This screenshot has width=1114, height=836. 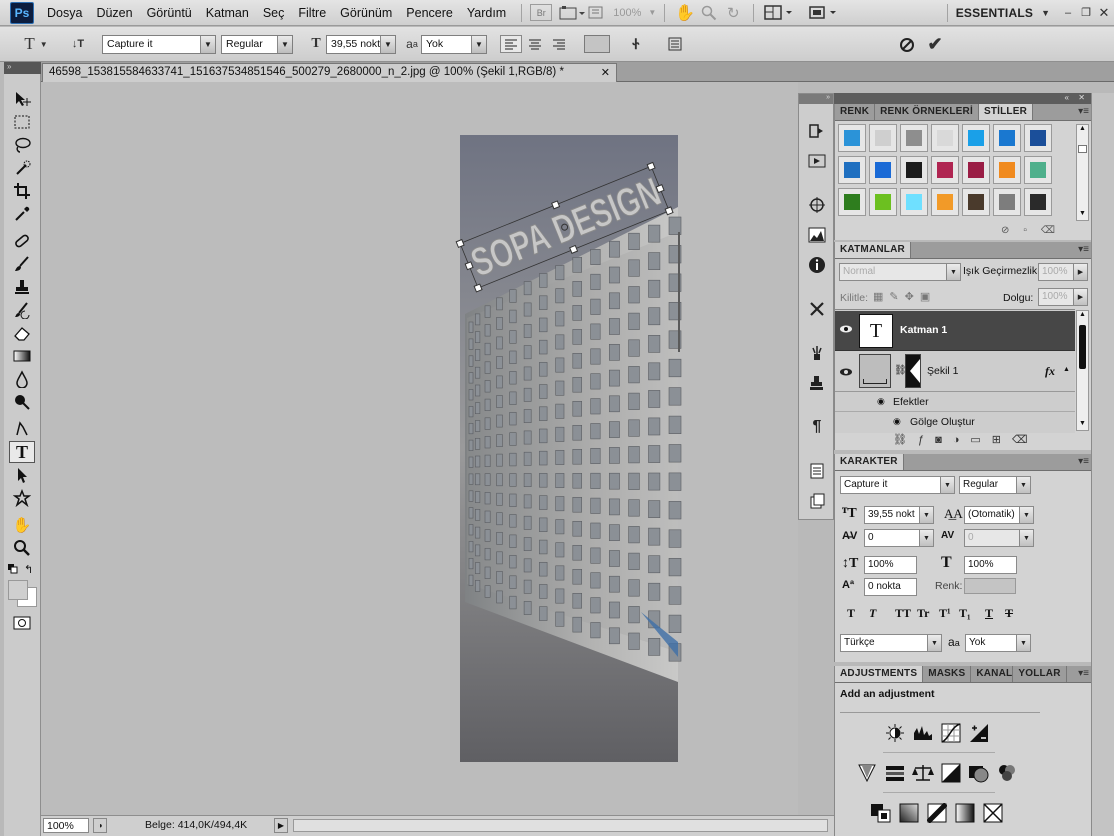 What do you see at coordinates (486, 13) in the screenshot?
I see `menu-help: Yardım` at bounding box center [486, 13].